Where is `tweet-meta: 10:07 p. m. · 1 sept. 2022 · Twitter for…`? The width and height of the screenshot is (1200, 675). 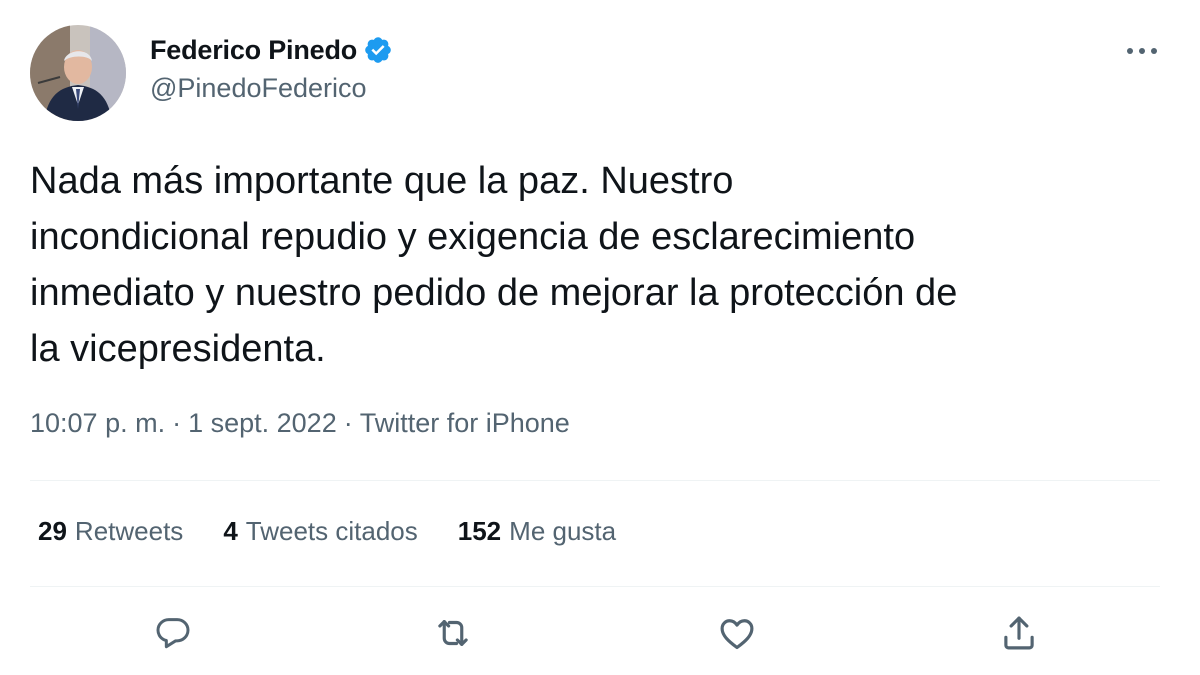
tweet-meta: 10:07 p. m. · 1 sept. 2022 · Twitter for… is located at coordinates (300, 423).